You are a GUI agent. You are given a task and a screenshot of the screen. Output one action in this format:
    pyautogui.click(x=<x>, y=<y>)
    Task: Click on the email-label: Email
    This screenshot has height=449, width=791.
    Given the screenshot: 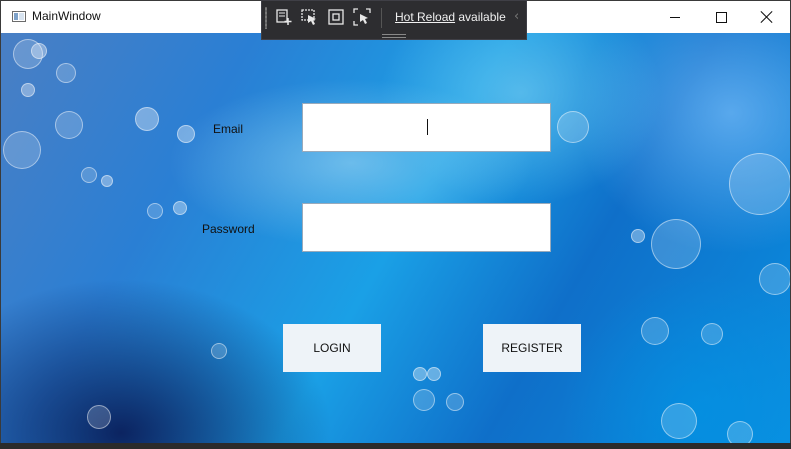 What is the action you would take?
    pyautogui.click(x=228, y=129)
    